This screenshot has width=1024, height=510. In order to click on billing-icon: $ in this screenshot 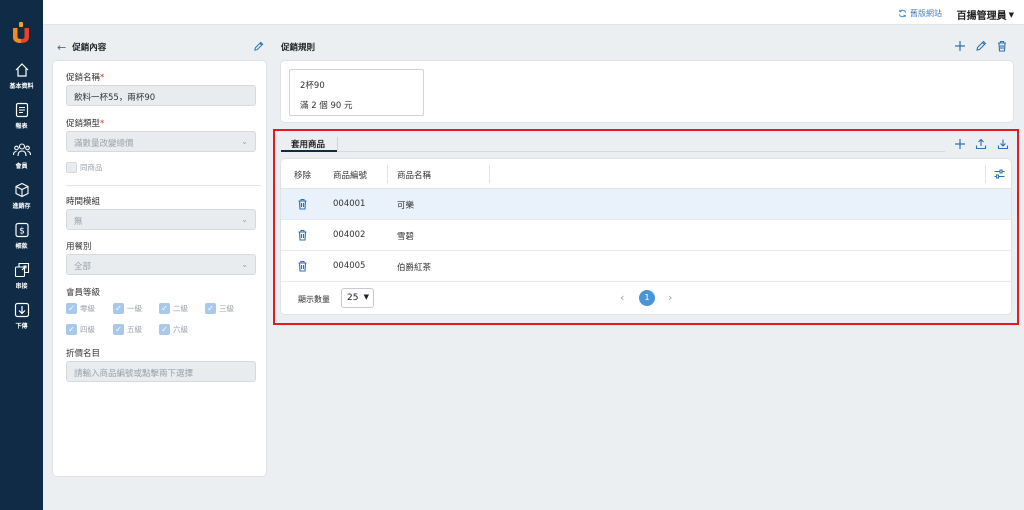, I will do `click(21, 230)`.